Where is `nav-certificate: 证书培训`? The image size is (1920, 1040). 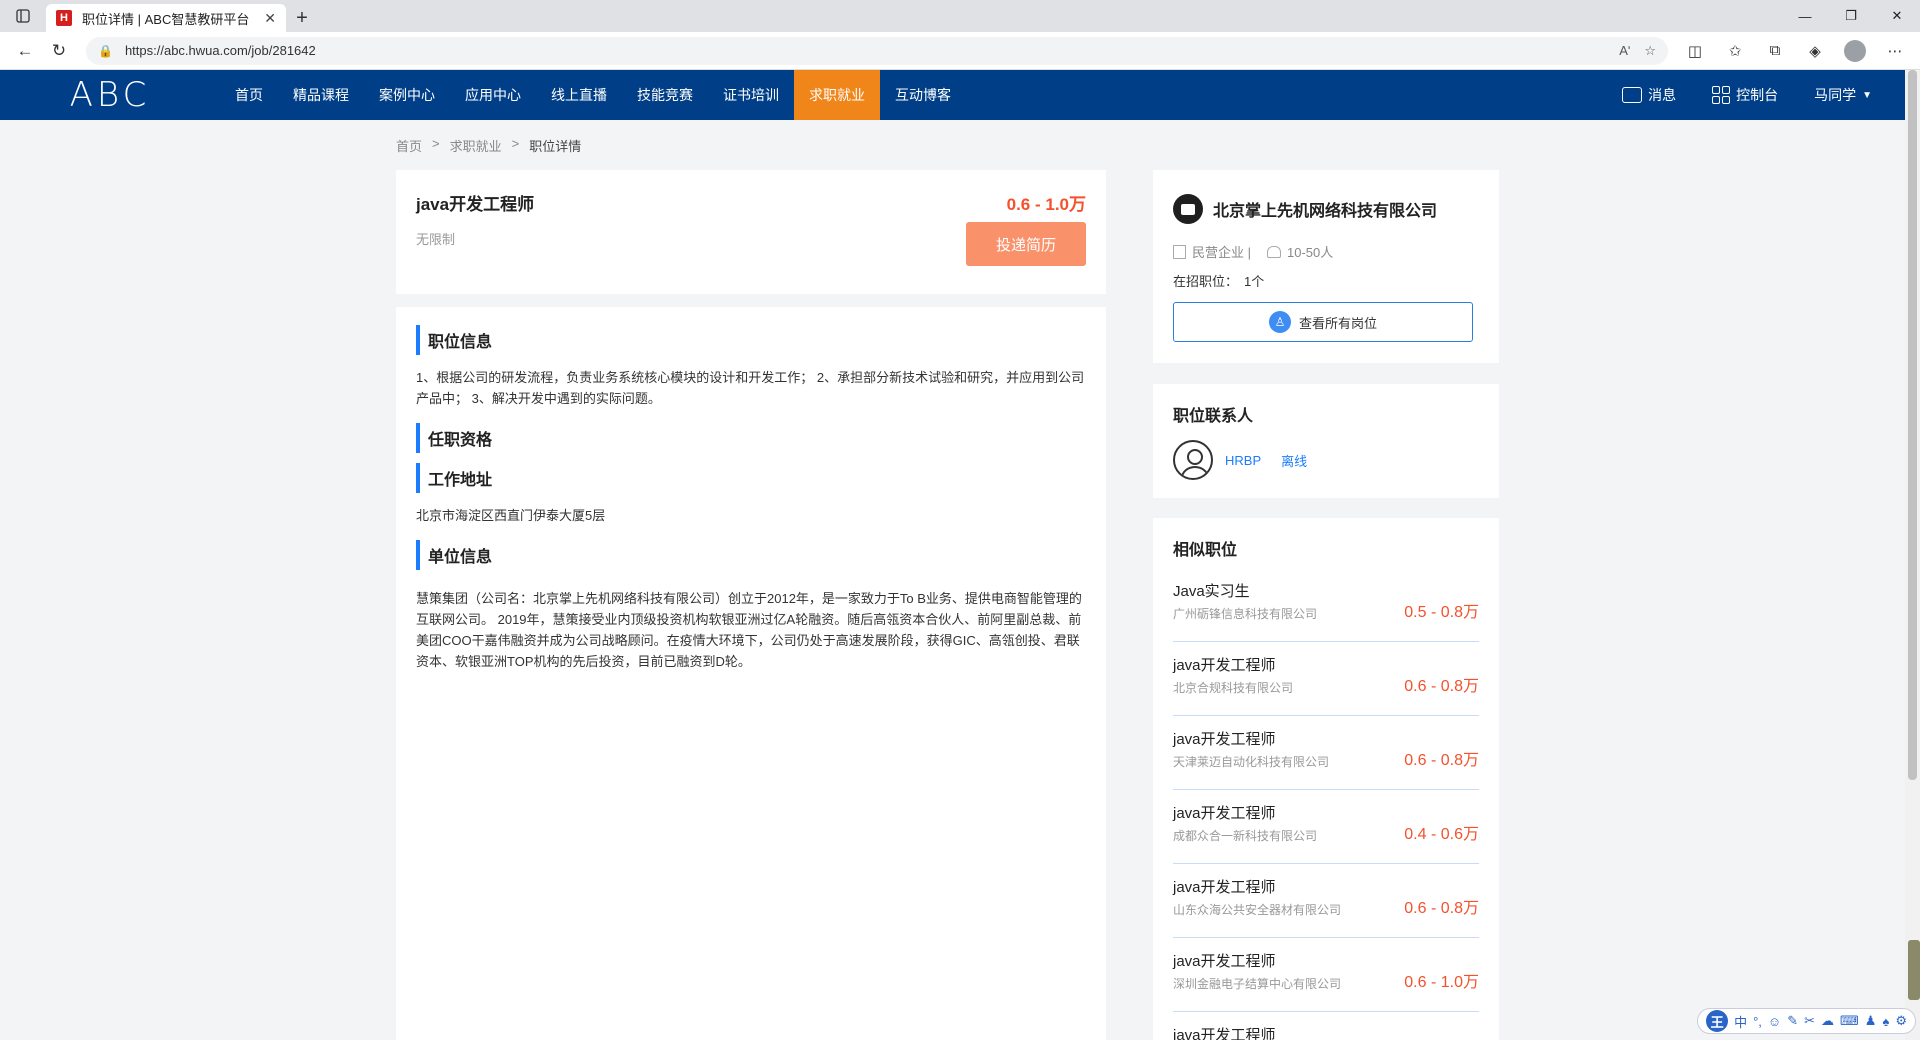
nav-certificate: 证书培训 is located at coordinates (751, 95).